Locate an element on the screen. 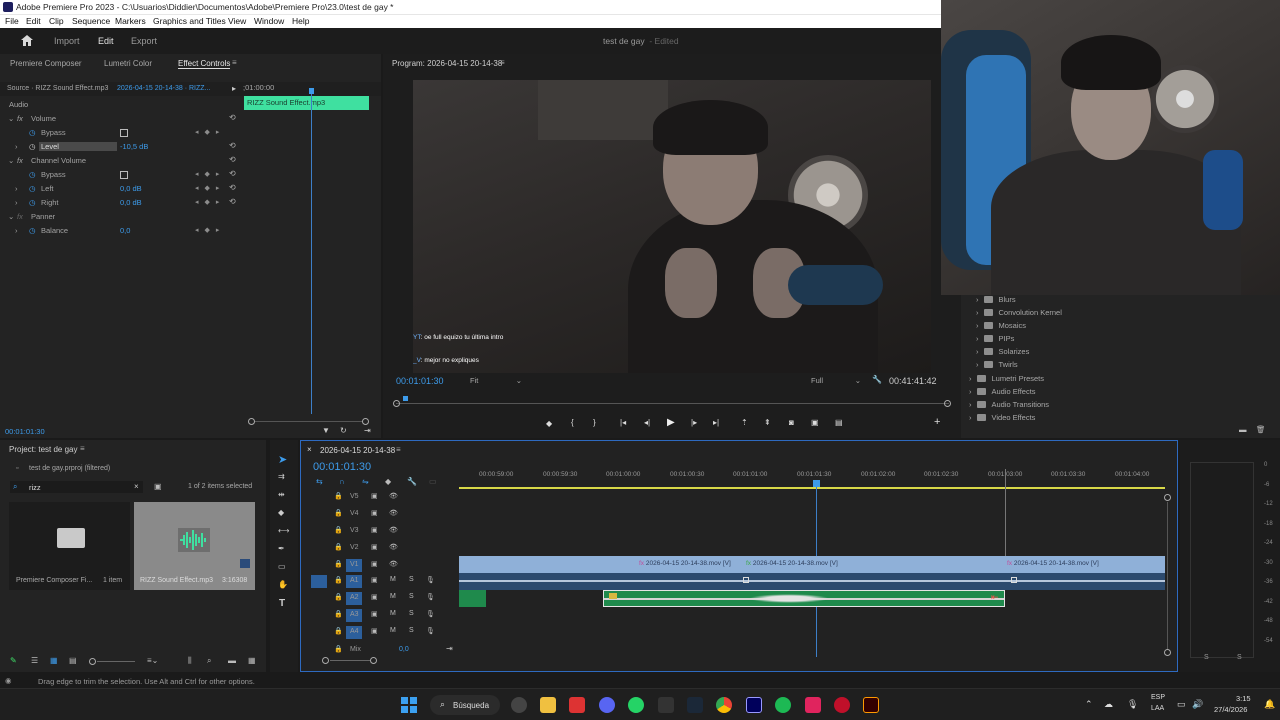 The image size is (1280, 720). comparison-view-icon: ▣ is located at coordinates (815, 422).